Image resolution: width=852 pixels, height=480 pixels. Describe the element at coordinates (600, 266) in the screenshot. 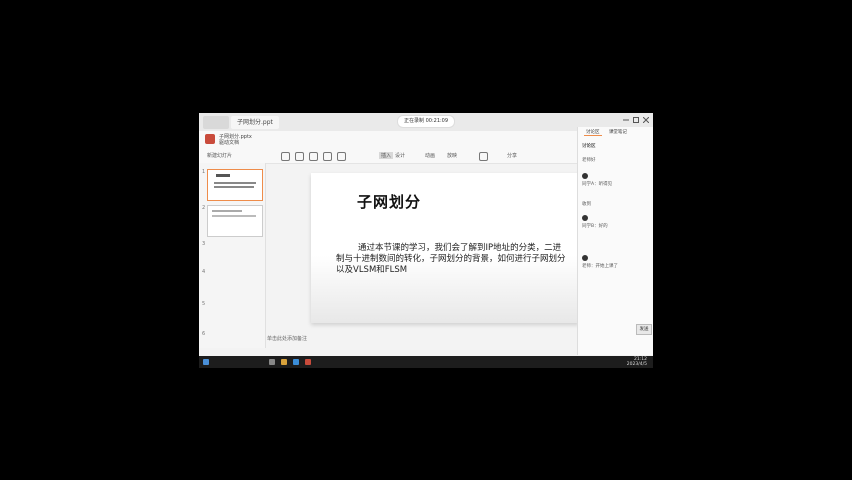

I see `chat-message: 老师：开始上课了` at that location.